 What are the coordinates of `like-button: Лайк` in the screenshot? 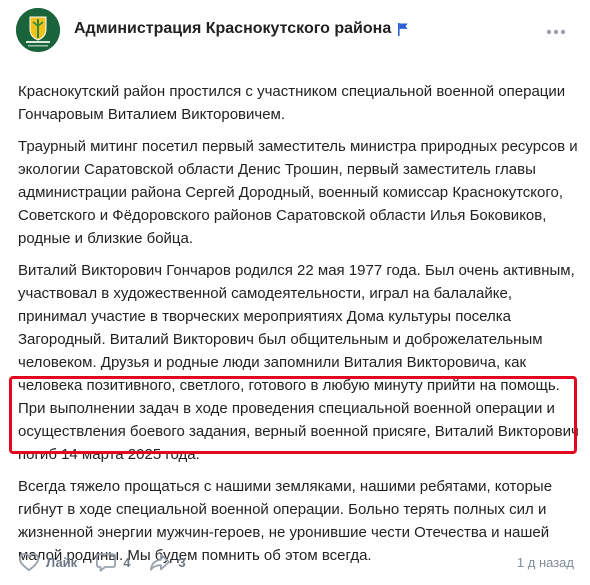 It's located at (47, 562).